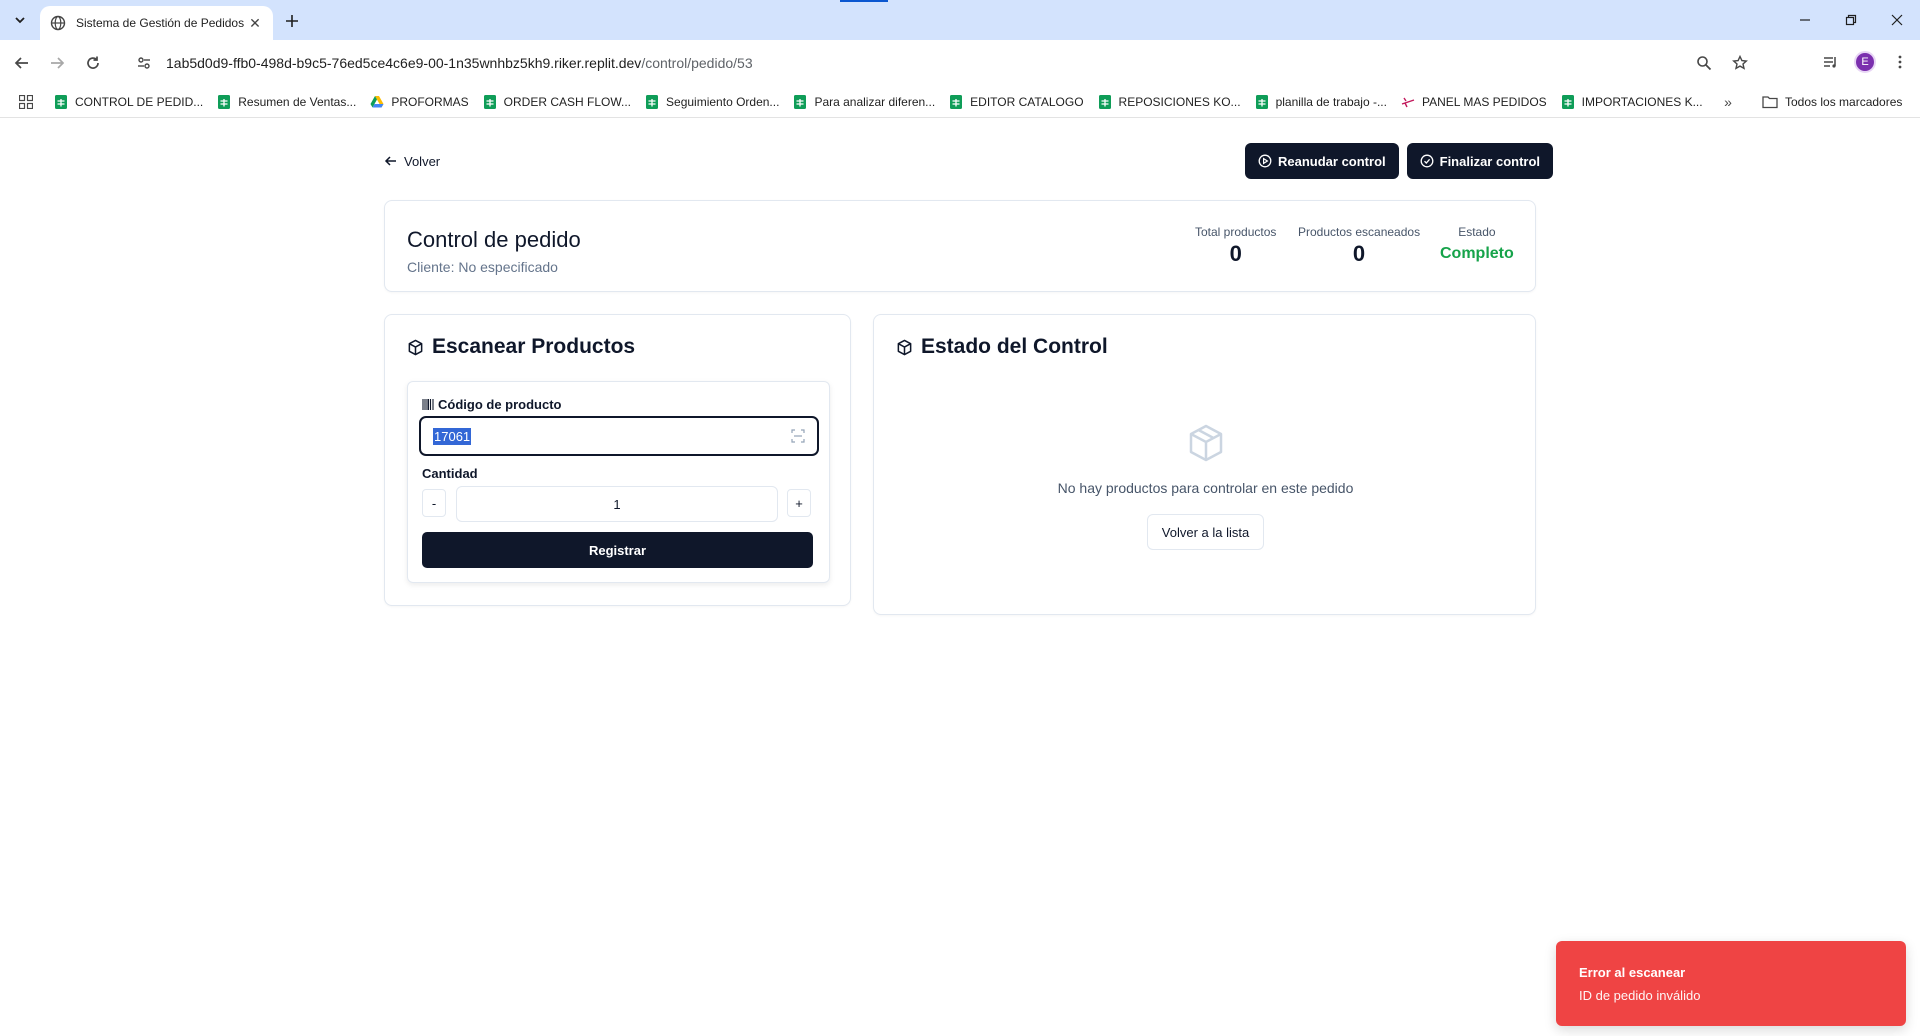 Image resolution: width=1920 pixels, height=1036 pixels. I want to click on bookmark-item: EDITOR CATALOGO, so click(1017, 102).